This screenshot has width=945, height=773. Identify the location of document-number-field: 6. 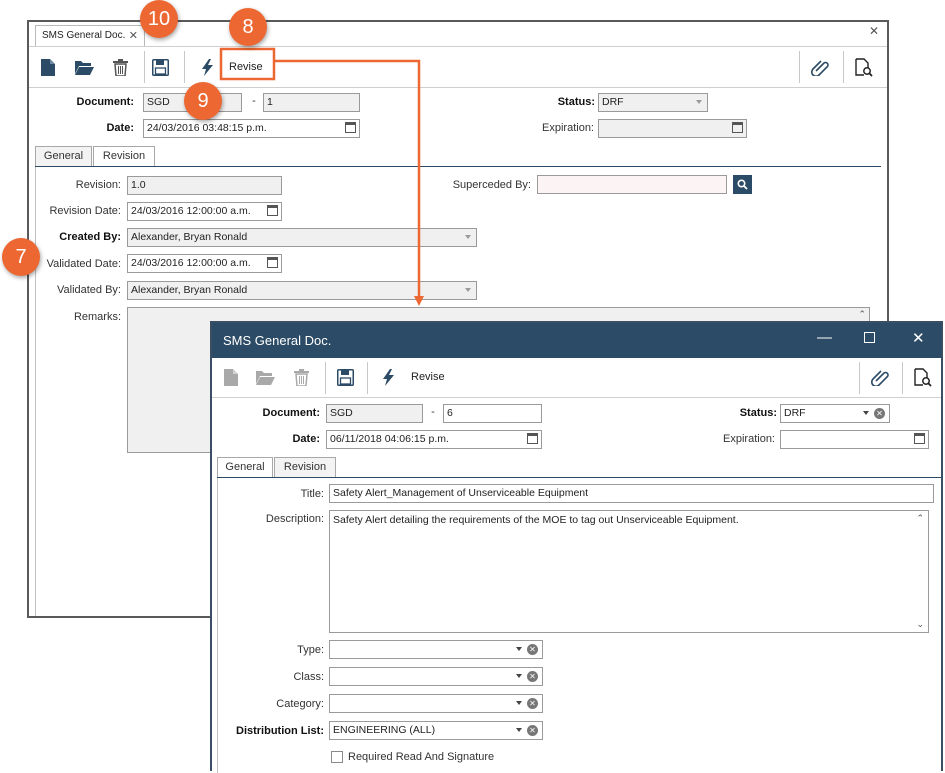
(492, 413).